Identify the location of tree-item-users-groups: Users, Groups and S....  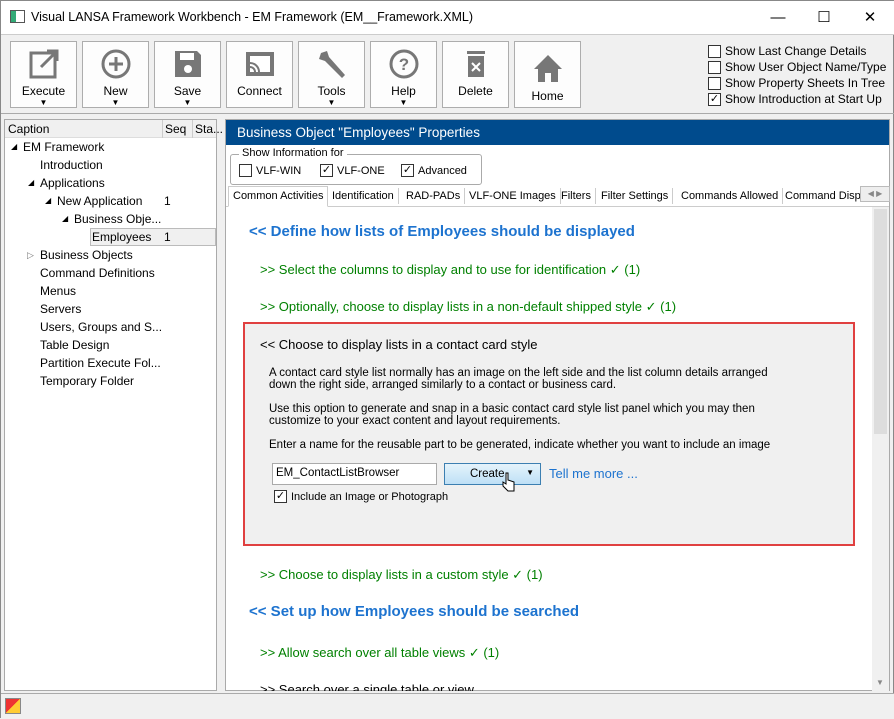
(101, 327).